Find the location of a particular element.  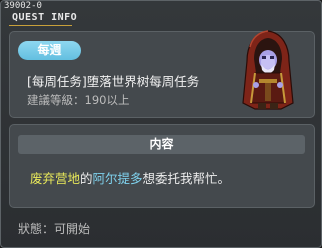

recommended-level: 建議等級：190以上 is located at coordinates (78, 100).